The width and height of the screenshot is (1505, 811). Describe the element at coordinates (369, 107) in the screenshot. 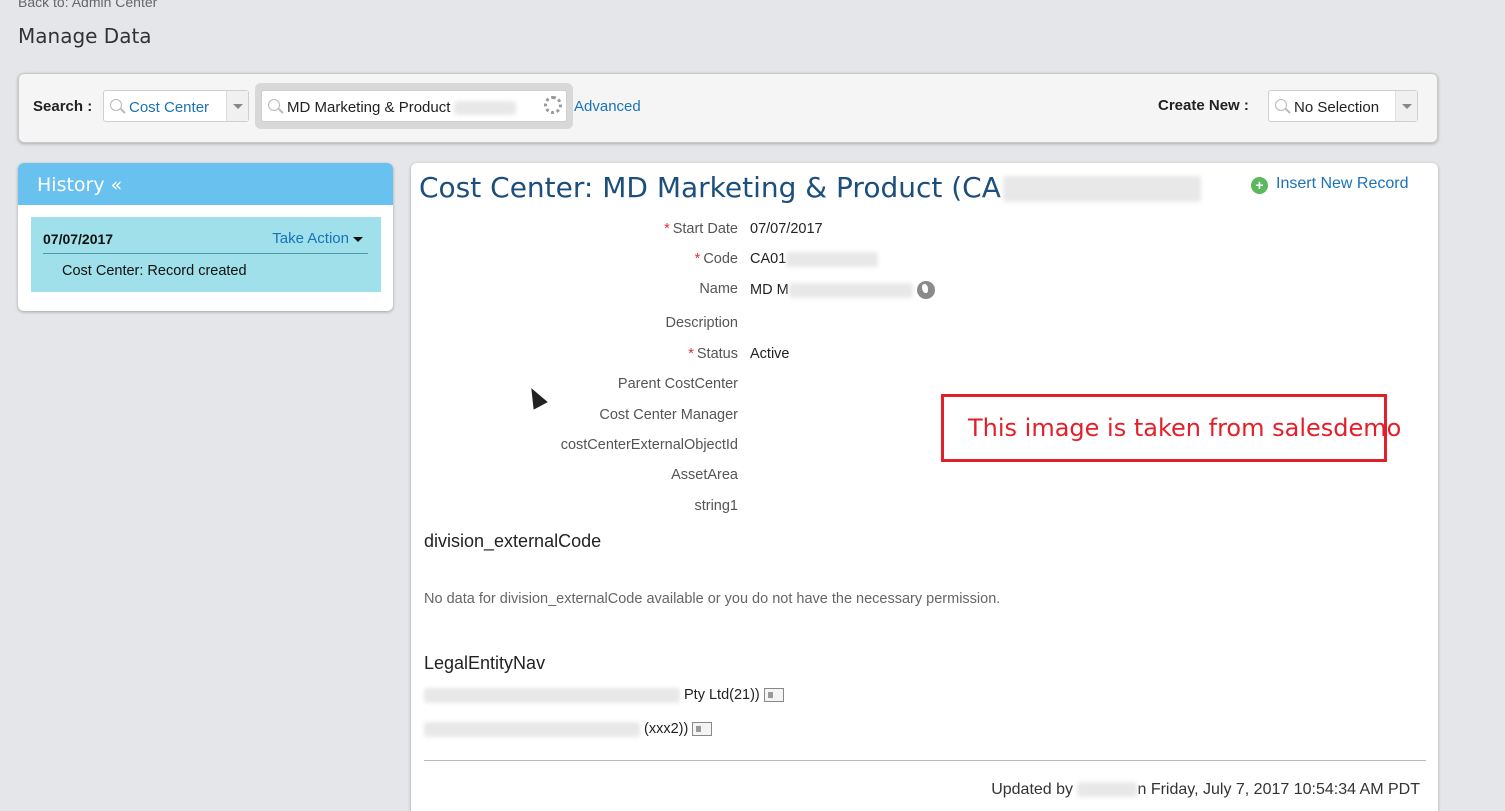

I see `entity-search-value: MD Marketing & Product` at that location.